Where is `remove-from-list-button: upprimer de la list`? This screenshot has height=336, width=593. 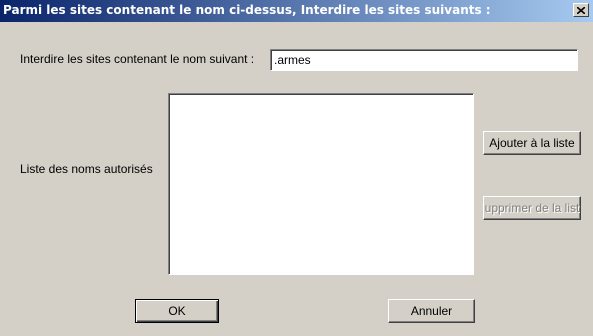 remove-from-list-button: upprimer de la list is located at coordinates (532, 208).